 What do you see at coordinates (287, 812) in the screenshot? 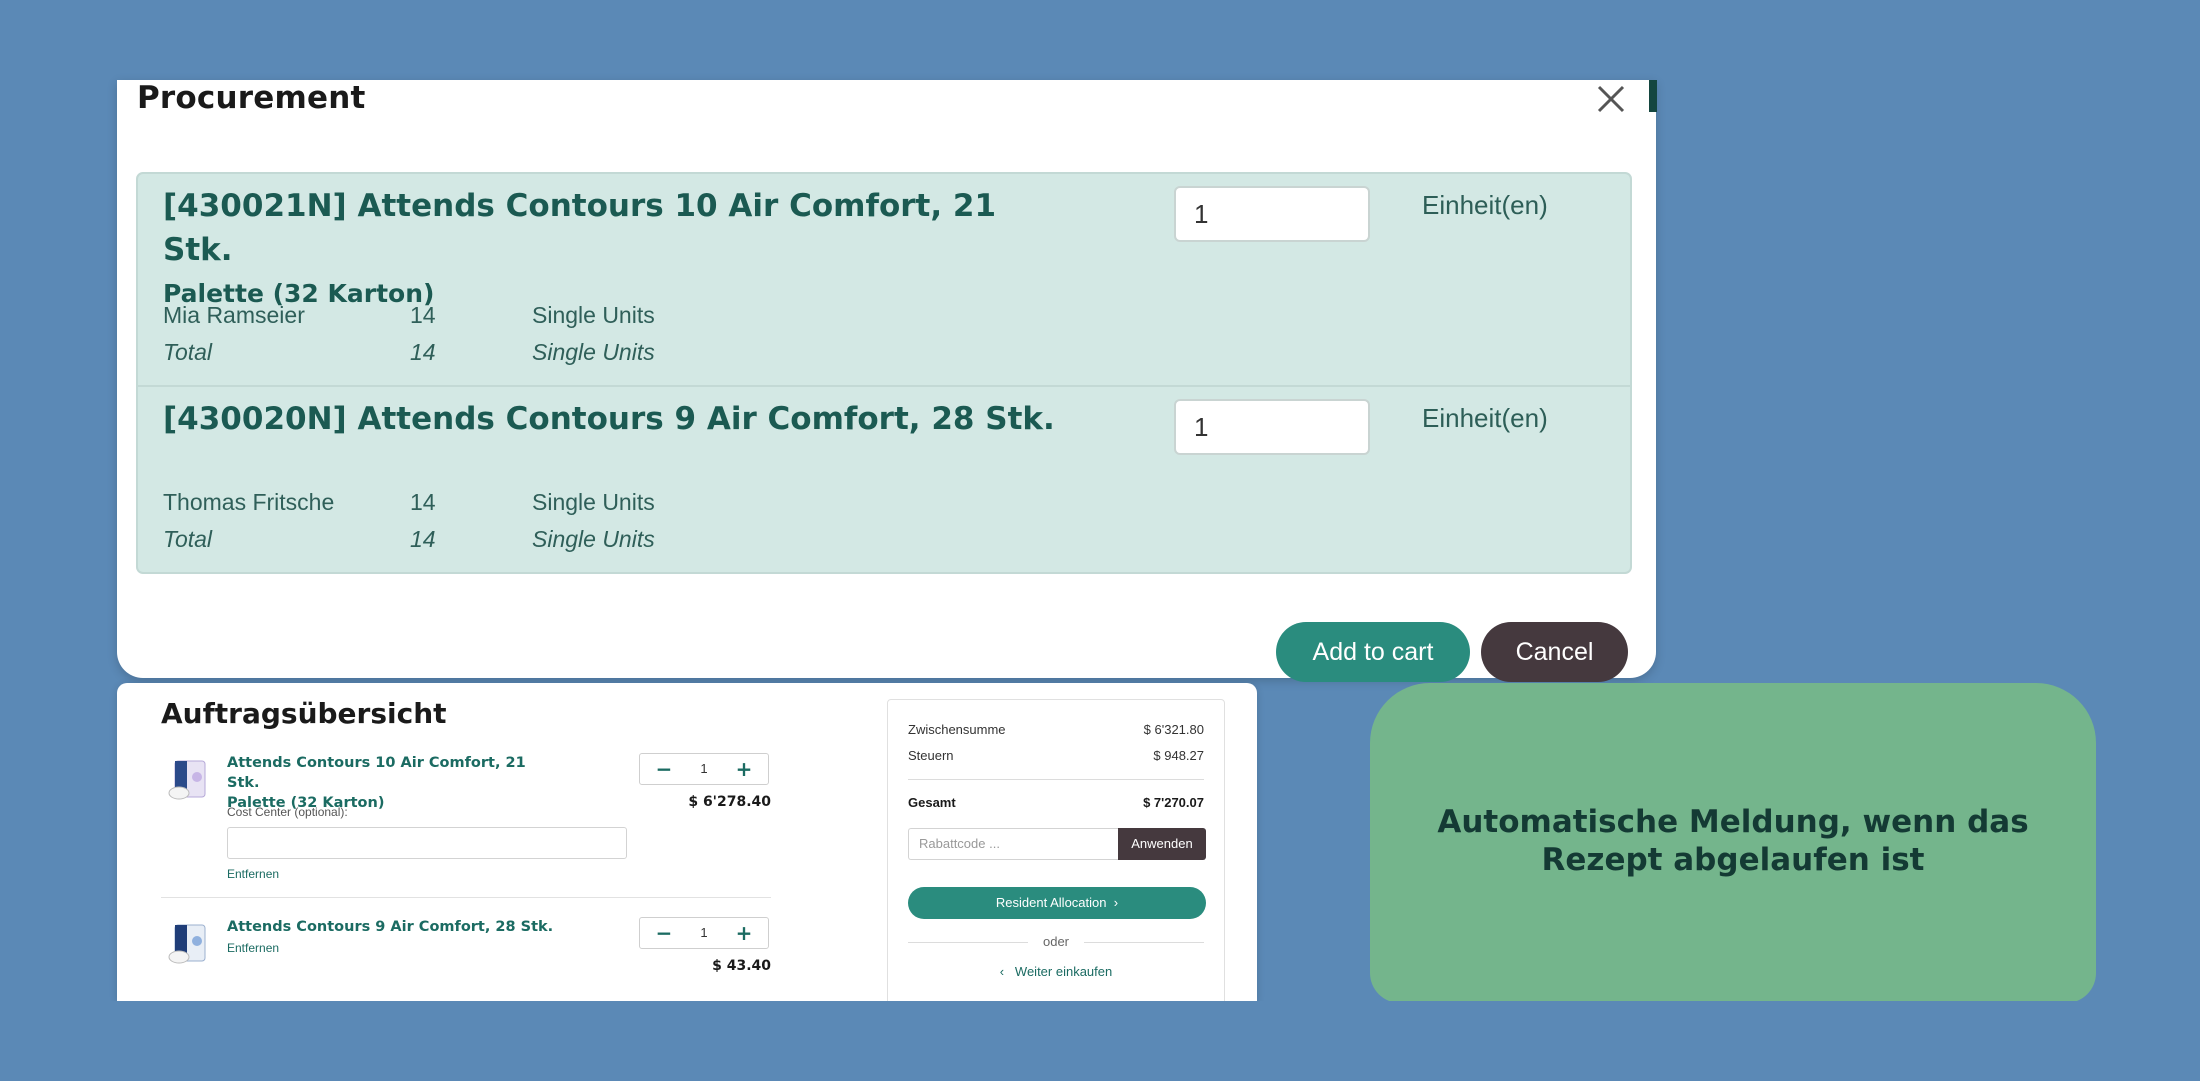
I see `cost-center-label: Cost Center (optional):` at bounding box center [287, 812].